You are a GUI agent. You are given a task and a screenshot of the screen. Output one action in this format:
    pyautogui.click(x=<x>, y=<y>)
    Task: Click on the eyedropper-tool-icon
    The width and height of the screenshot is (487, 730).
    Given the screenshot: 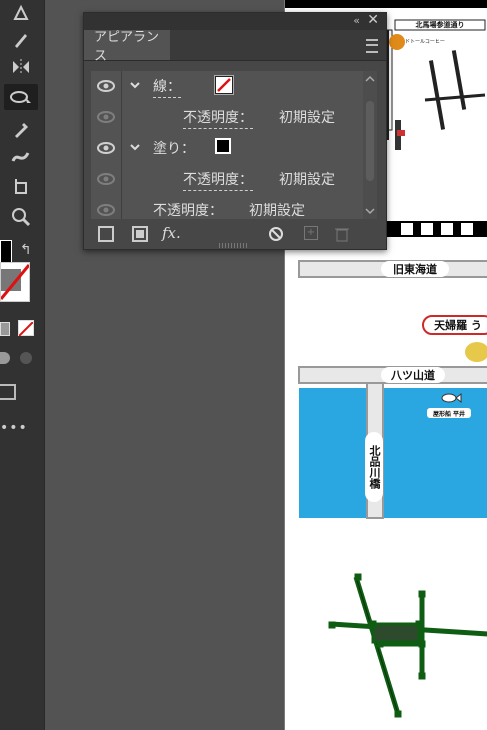 What is the action you would take?
    pyautogui.click(x=21, y=129)
    